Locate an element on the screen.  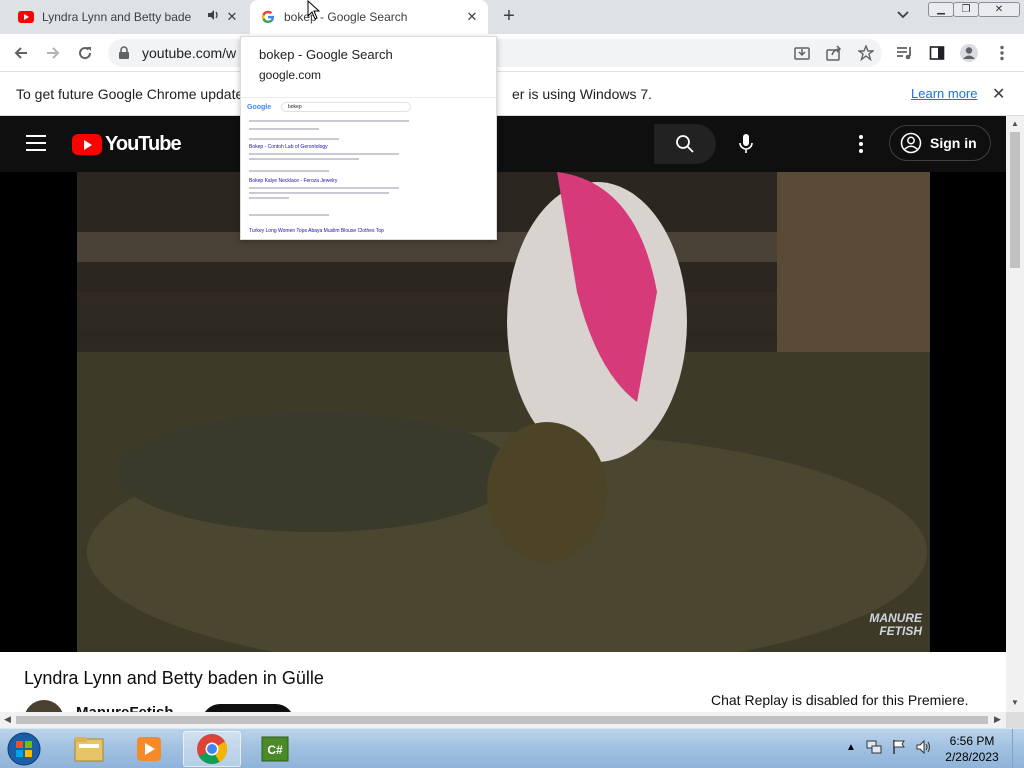
side-panel-icon is located at coordinates (937, 53).